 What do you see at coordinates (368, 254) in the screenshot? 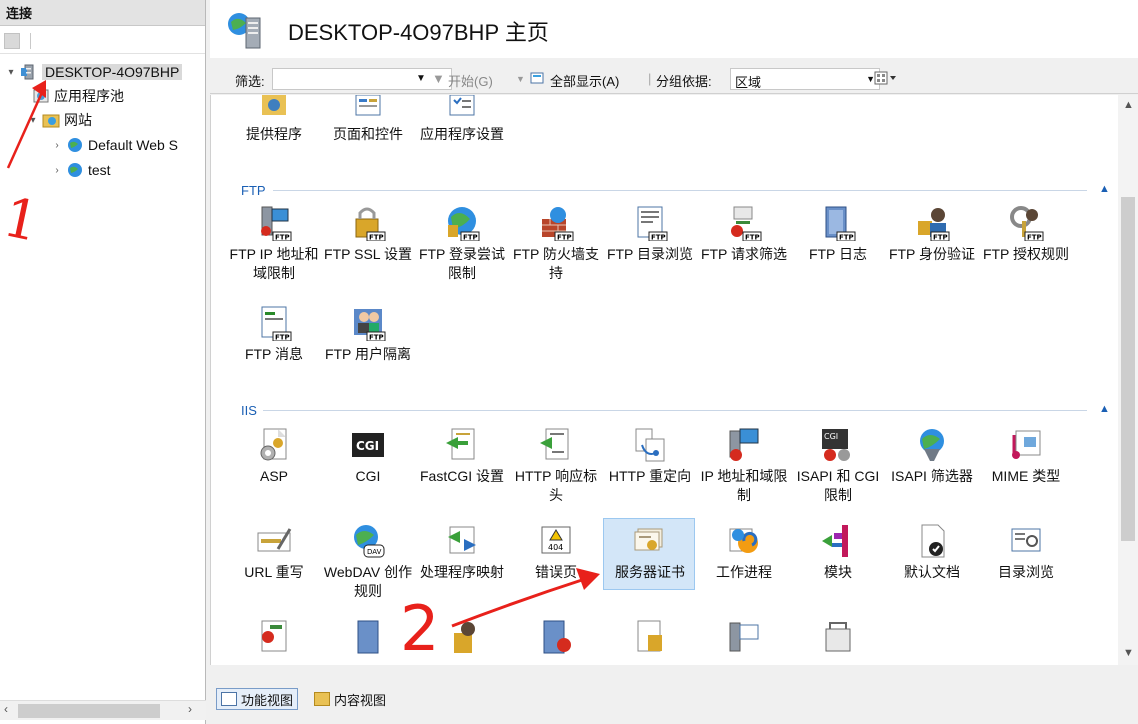
I see `feature-label: FTP SSL 设置` at bounding box center [368, 254].